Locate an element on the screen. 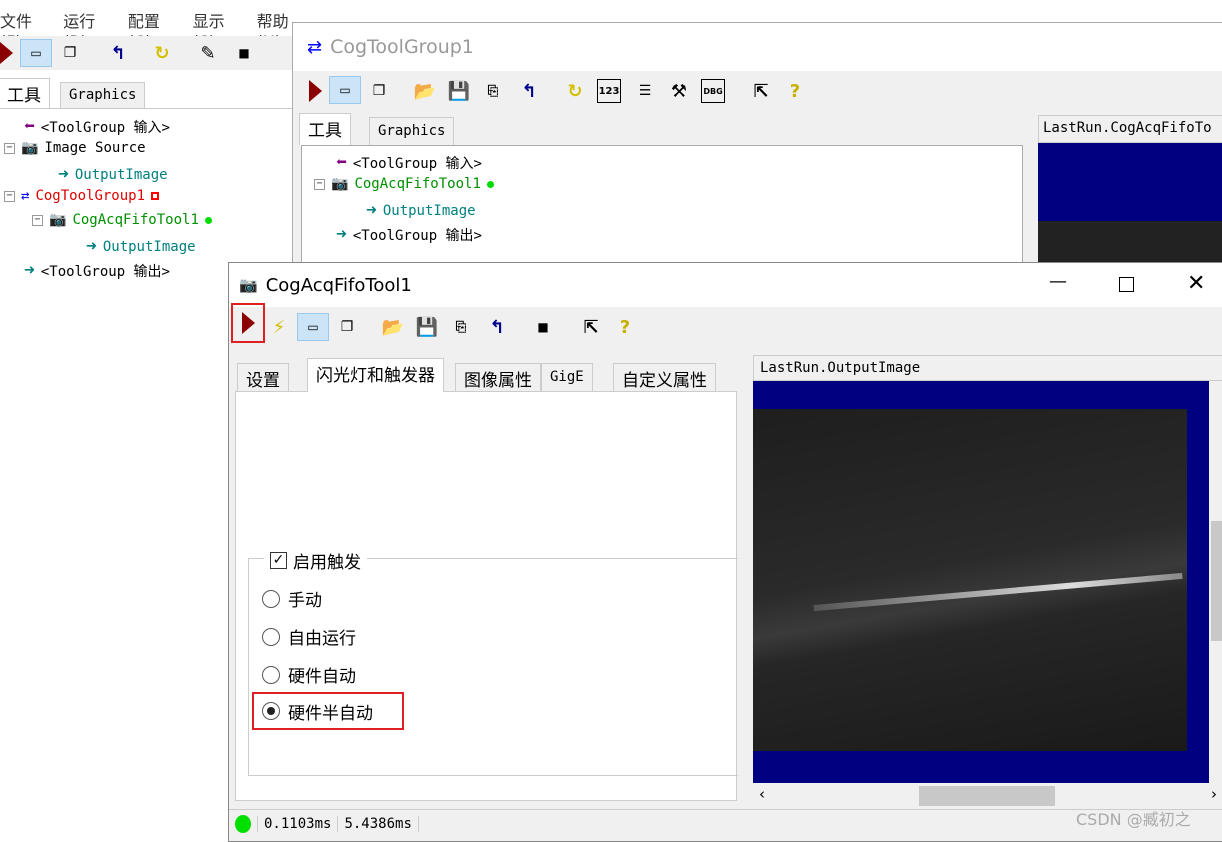 Image resolution: width=1222 pixels, height=842 pixels. tree-item-image-source: − 📷 Image Source is located at coordinates (75, 148).